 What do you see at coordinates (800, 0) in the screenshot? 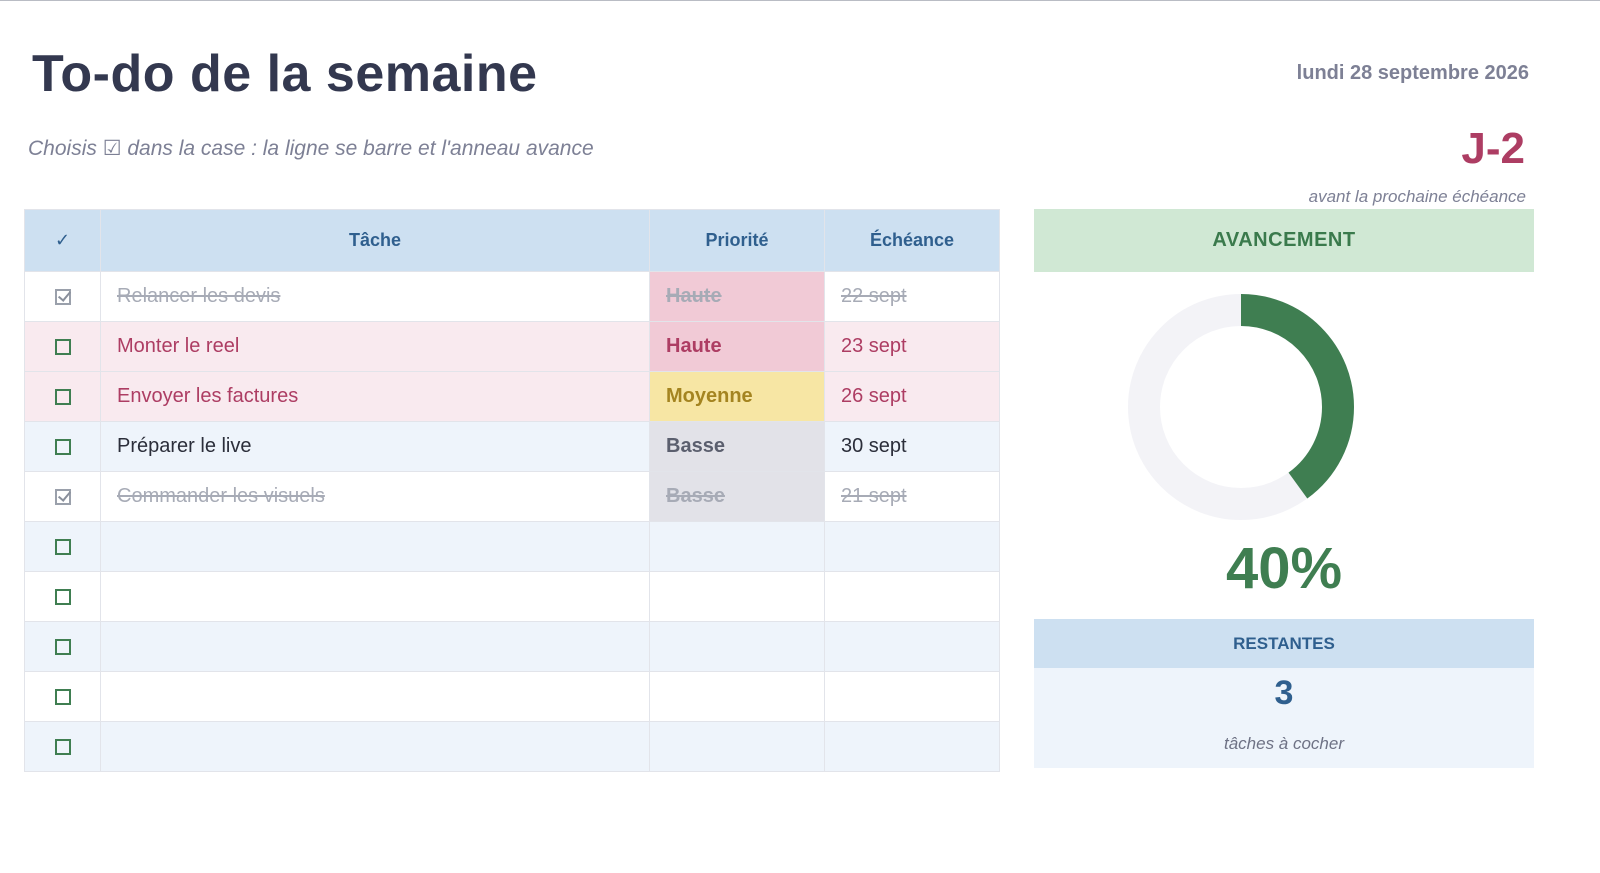
I see `top-border` at bounding box center [800, 0].